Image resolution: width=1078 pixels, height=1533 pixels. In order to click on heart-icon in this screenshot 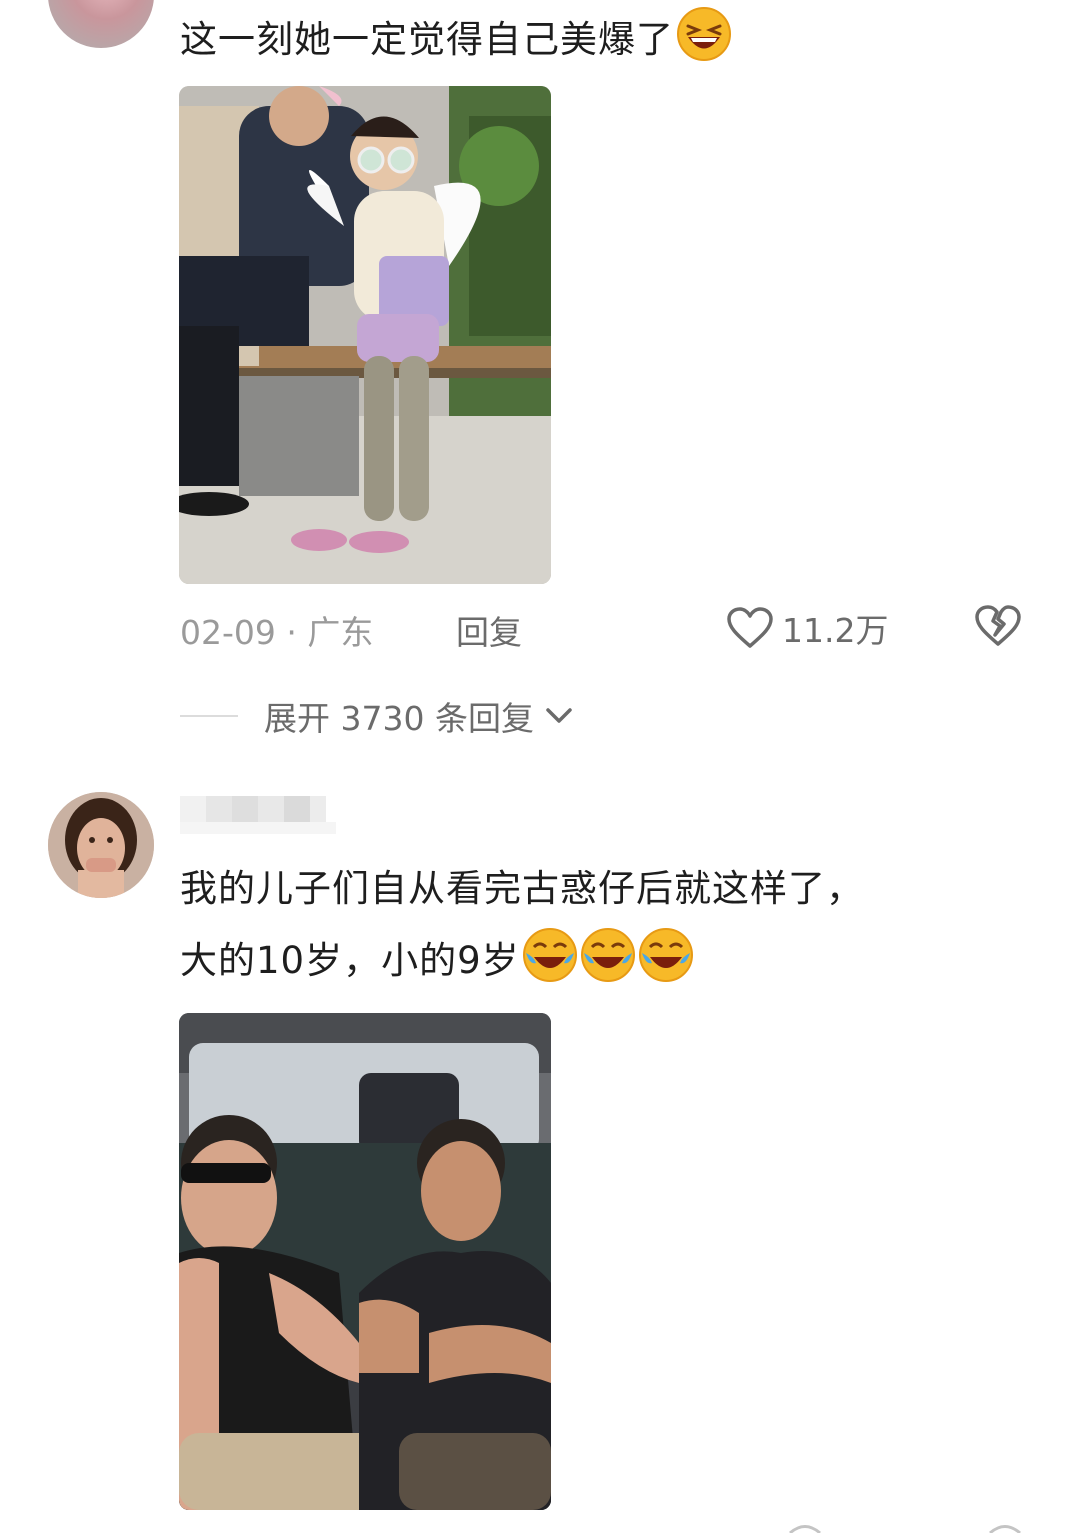, I will do `click(750, 627)`.